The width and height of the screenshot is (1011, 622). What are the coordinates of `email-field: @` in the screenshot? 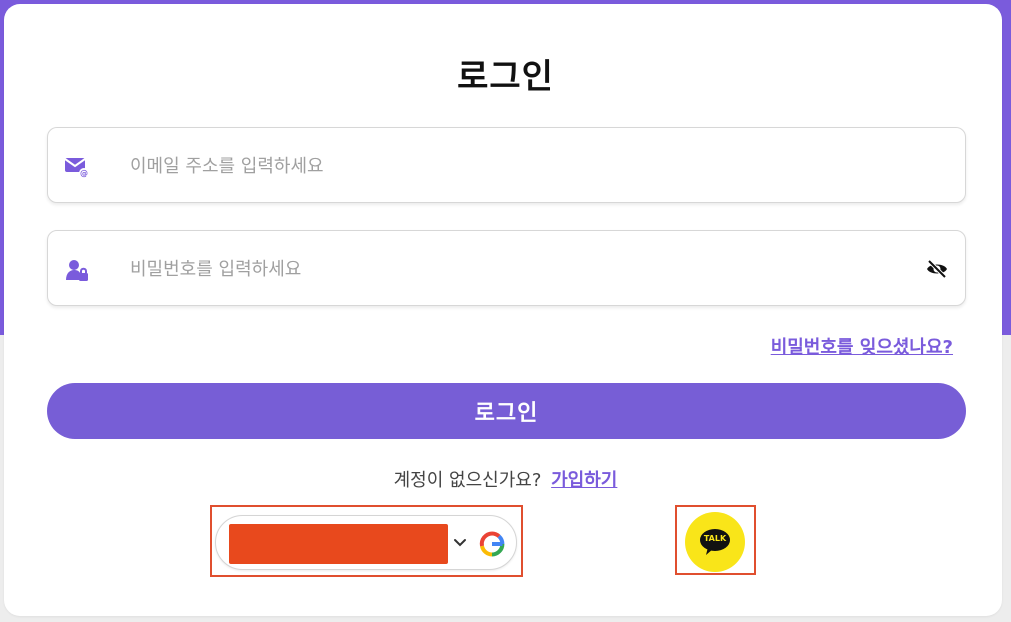 It's located at (506, 165).